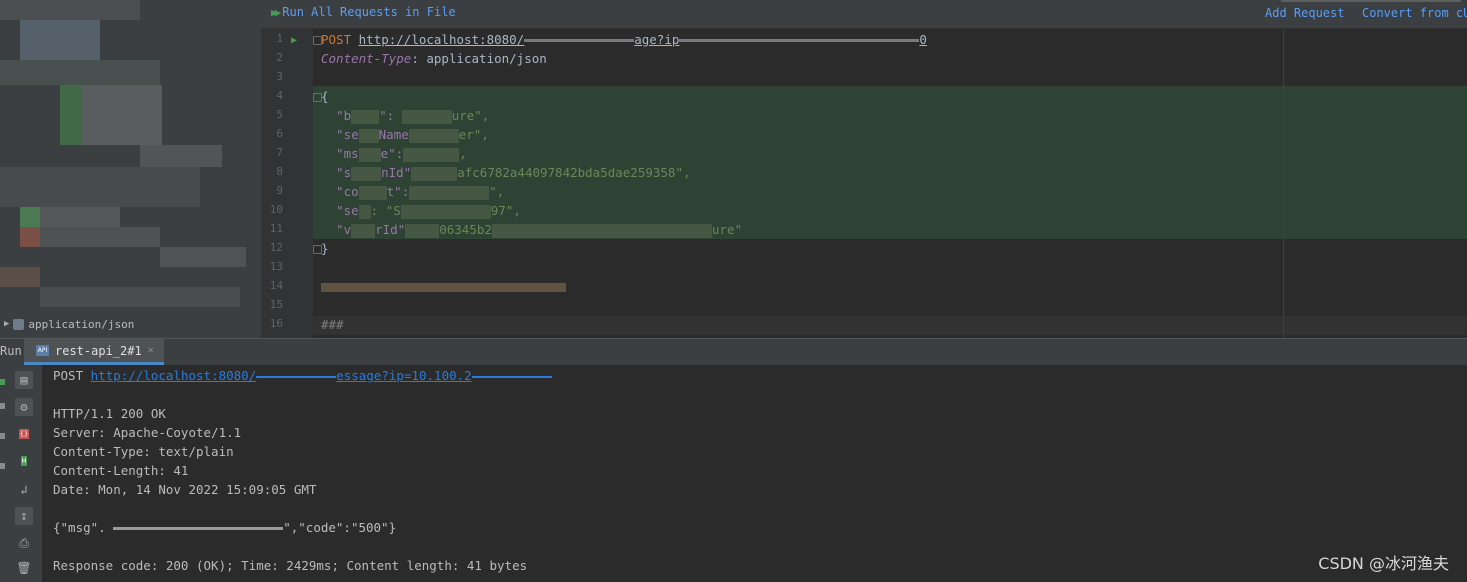  What do you see at coordinates (276, 266) in the screenshot?
I see `line-number: 13` at bounding box center [276, 266].